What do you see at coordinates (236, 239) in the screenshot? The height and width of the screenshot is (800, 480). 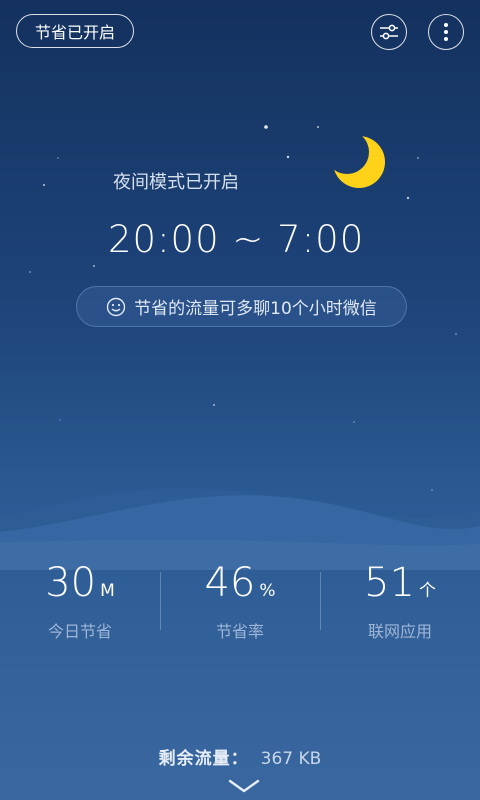 I see `night-mode-time-range: 20:00 ~ 7:00` at bounding box center [236, 239].